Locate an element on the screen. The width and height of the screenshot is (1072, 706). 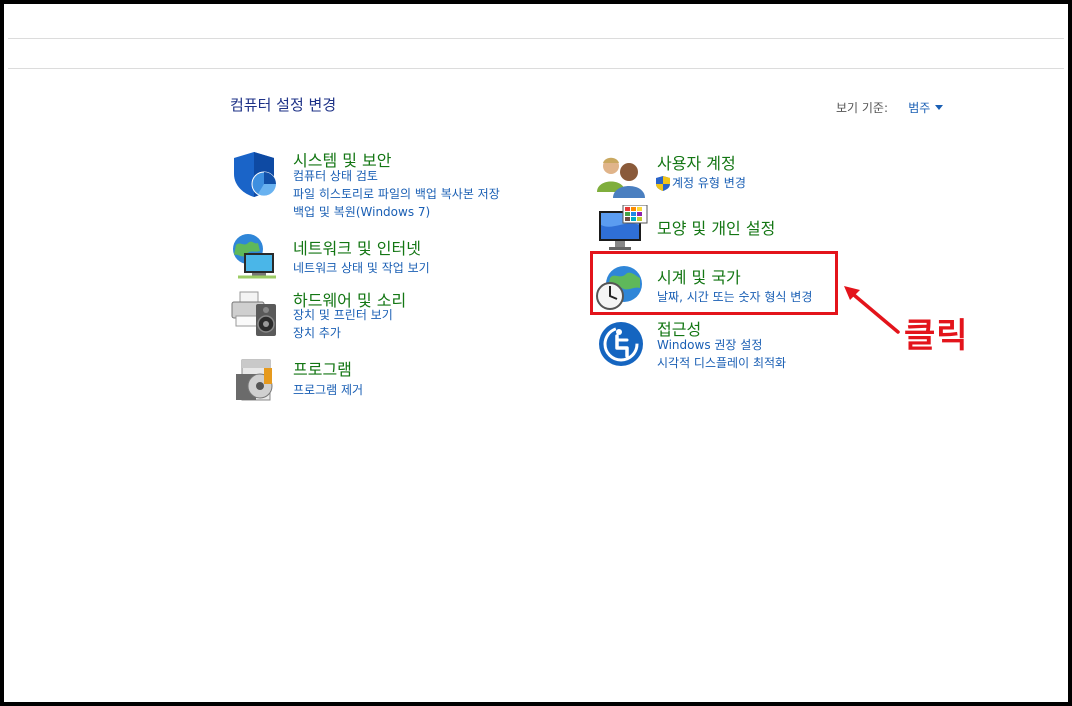
monitor-palette-icon is located at coordinates (623, 229).